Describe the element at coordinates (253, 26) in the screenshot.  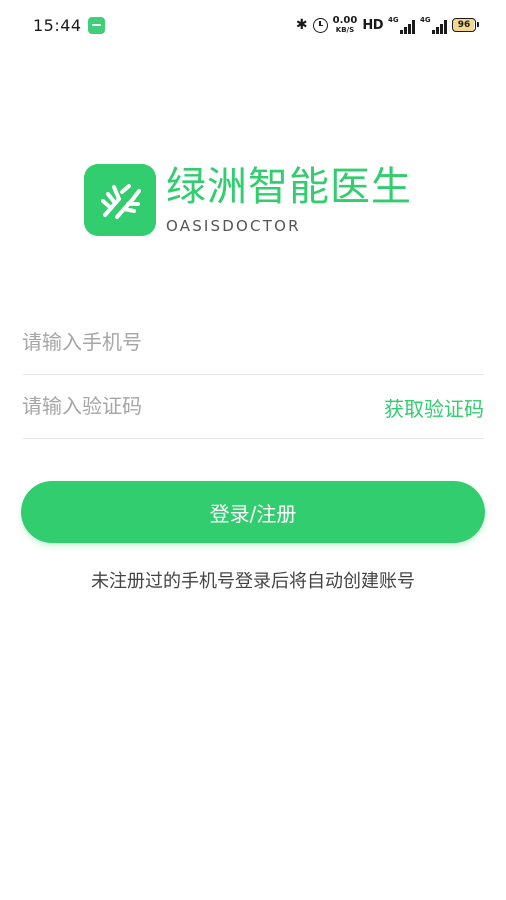
I see `status-bar: 15:44 ✱ 0.00 KB/S HD 4G 4G 96` at that location.